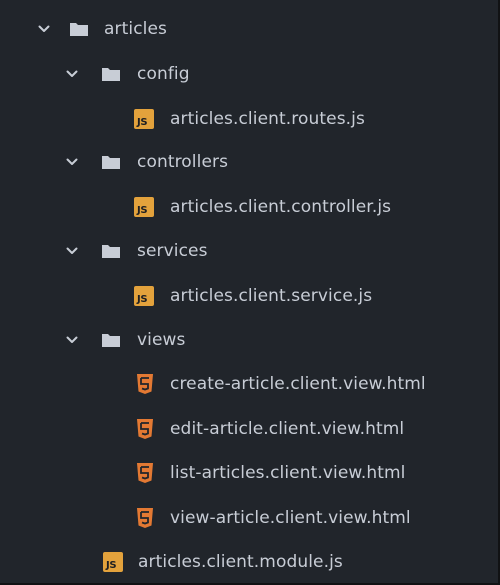 This screenshot has height=585, width=500. I want to click on file-label: articles.client.routes.js, so click(267, 119).